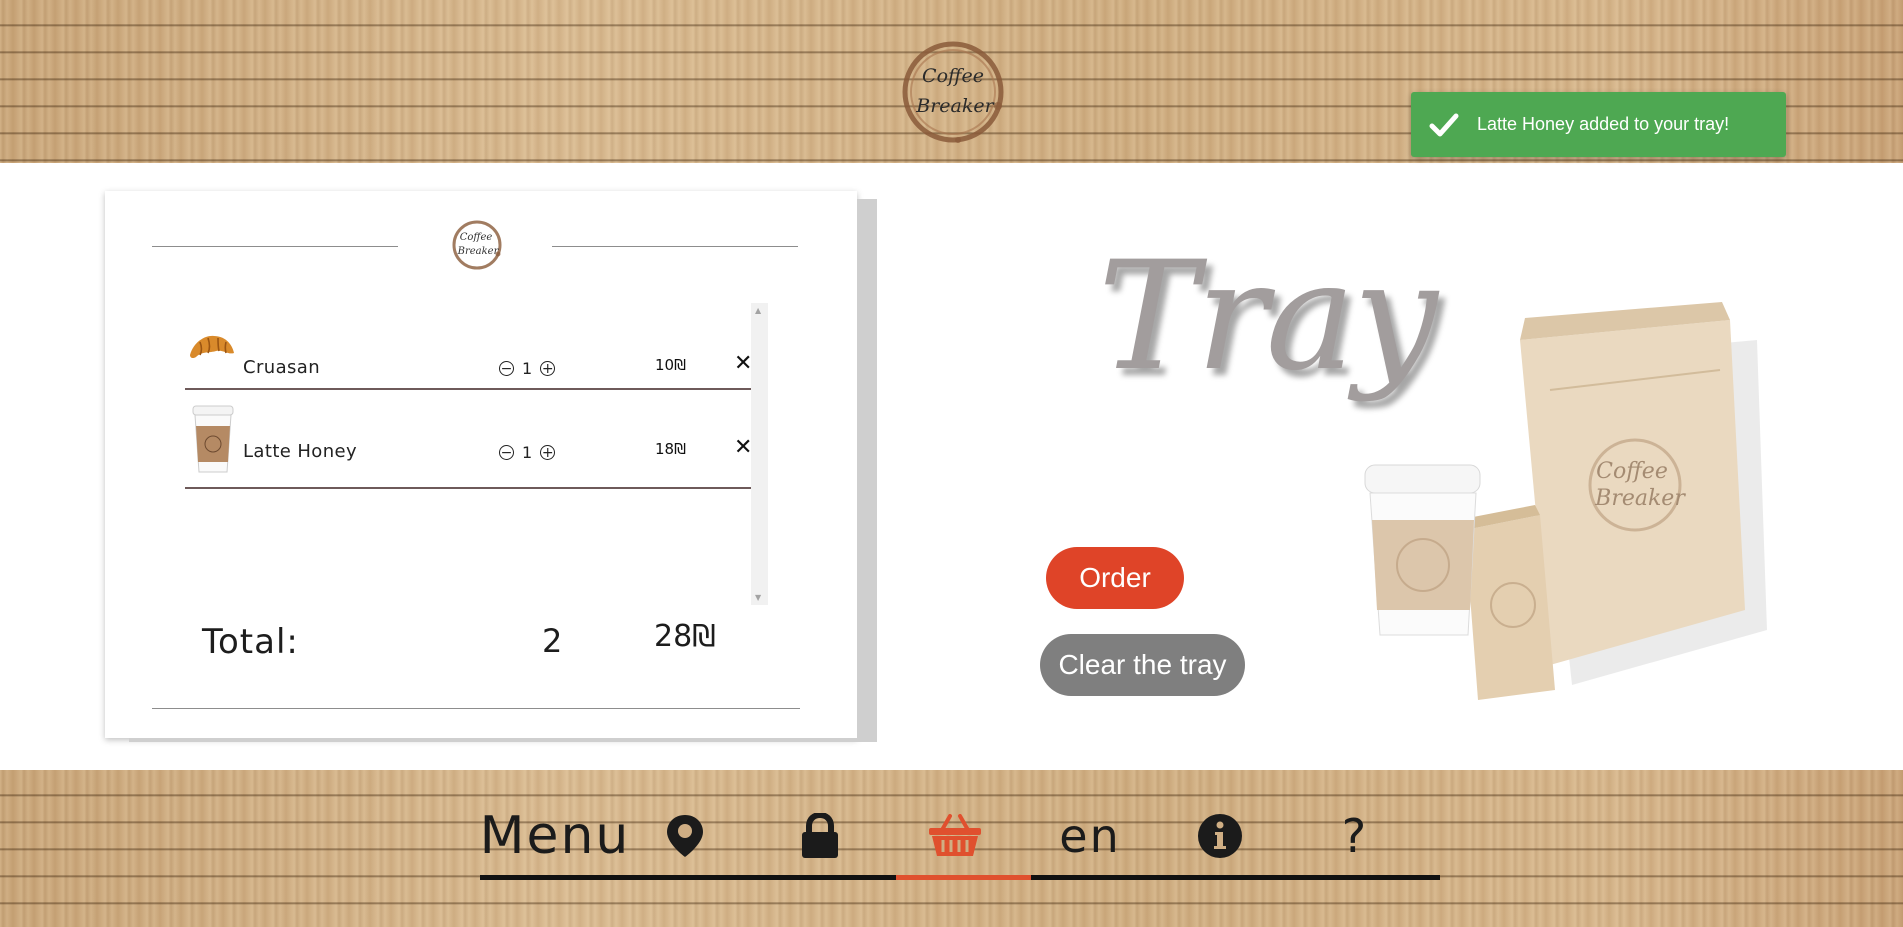  Describe the element at coordinates (250, 642) in the screenshot. I see `total-label: Total:` at that location.